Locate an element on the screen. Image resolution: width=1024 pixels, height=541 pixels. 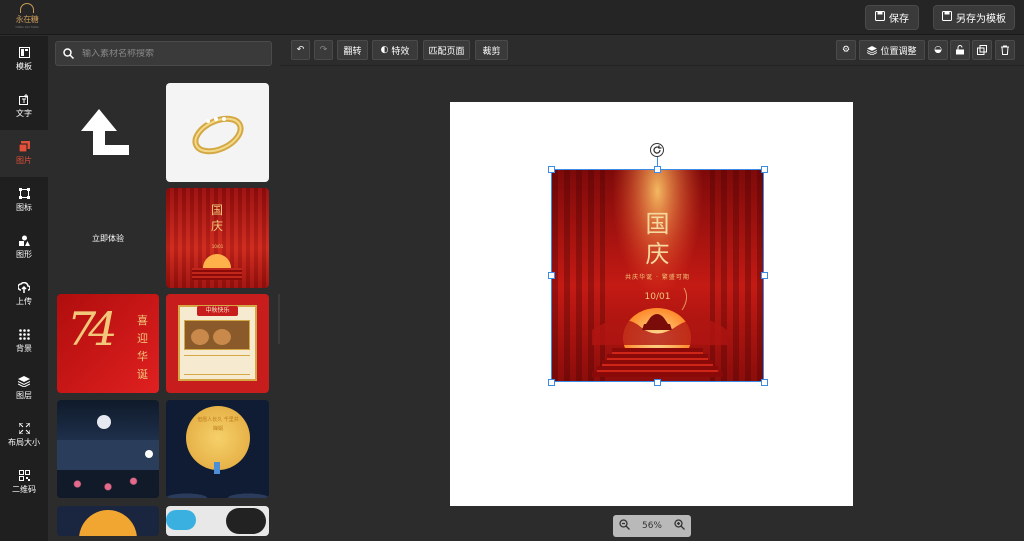
sidebar-item-label: 图片 is located at coordinates (24, 160).